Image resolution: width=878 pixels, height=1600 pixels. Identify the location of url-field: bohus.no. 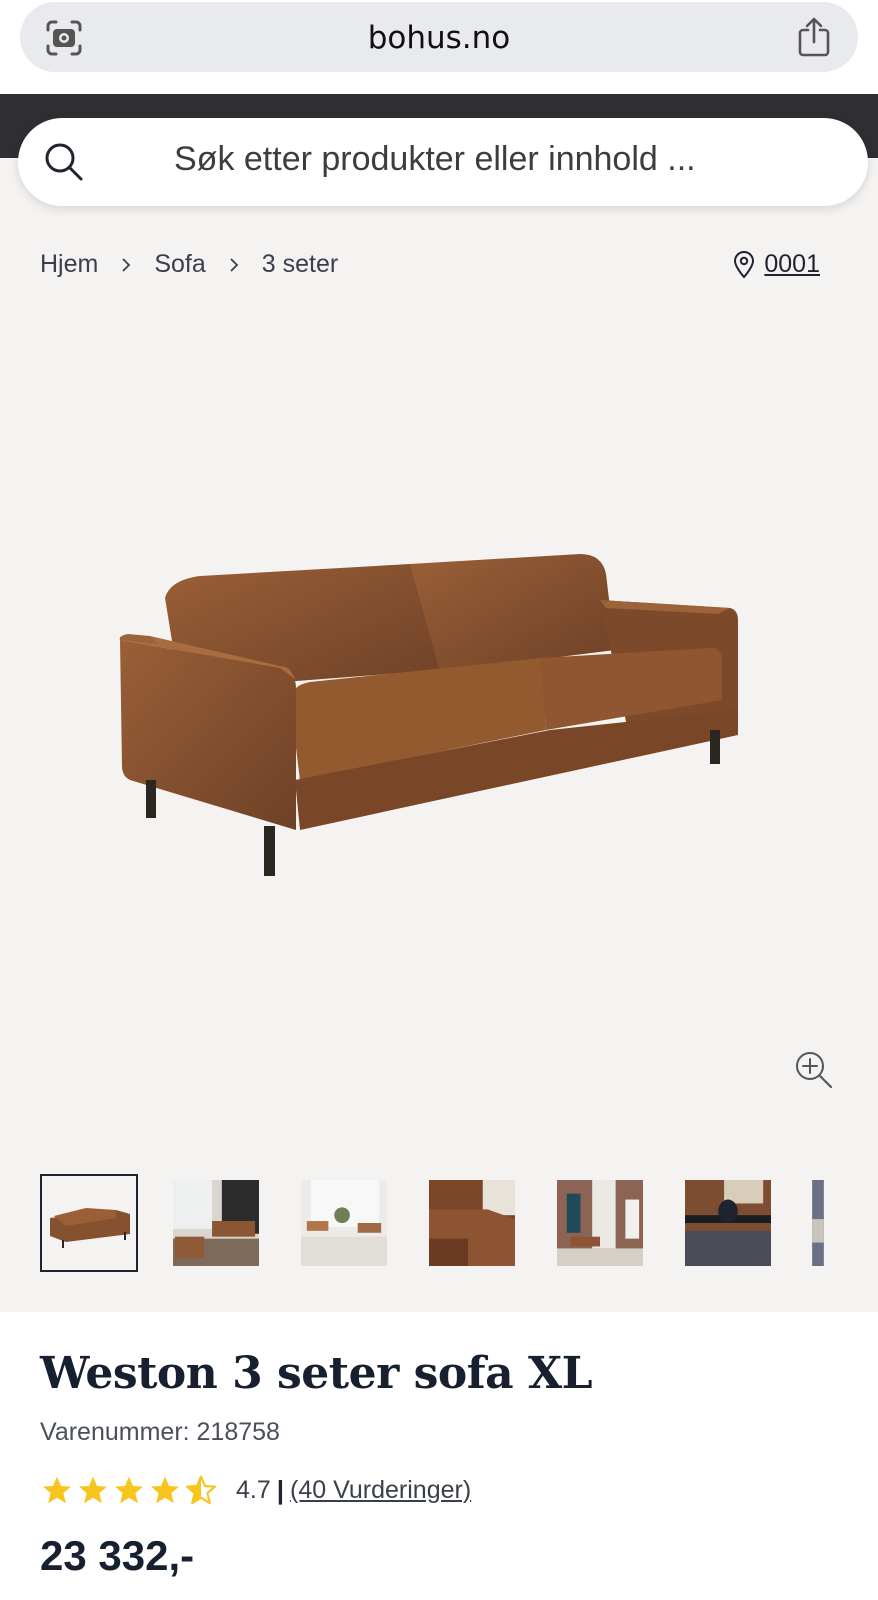
(439, 37).